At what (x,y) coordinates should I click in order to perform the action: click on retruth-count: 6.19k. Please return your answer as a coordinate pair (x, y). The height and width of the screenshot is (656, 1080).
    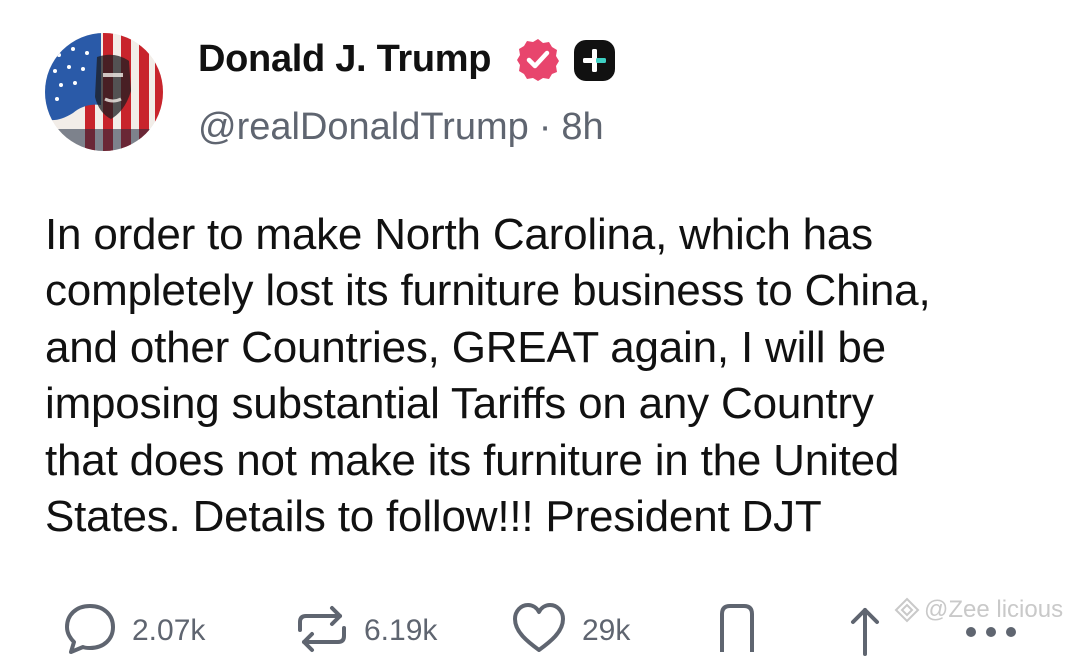
    Looking at the image, I should click on (401, 630).